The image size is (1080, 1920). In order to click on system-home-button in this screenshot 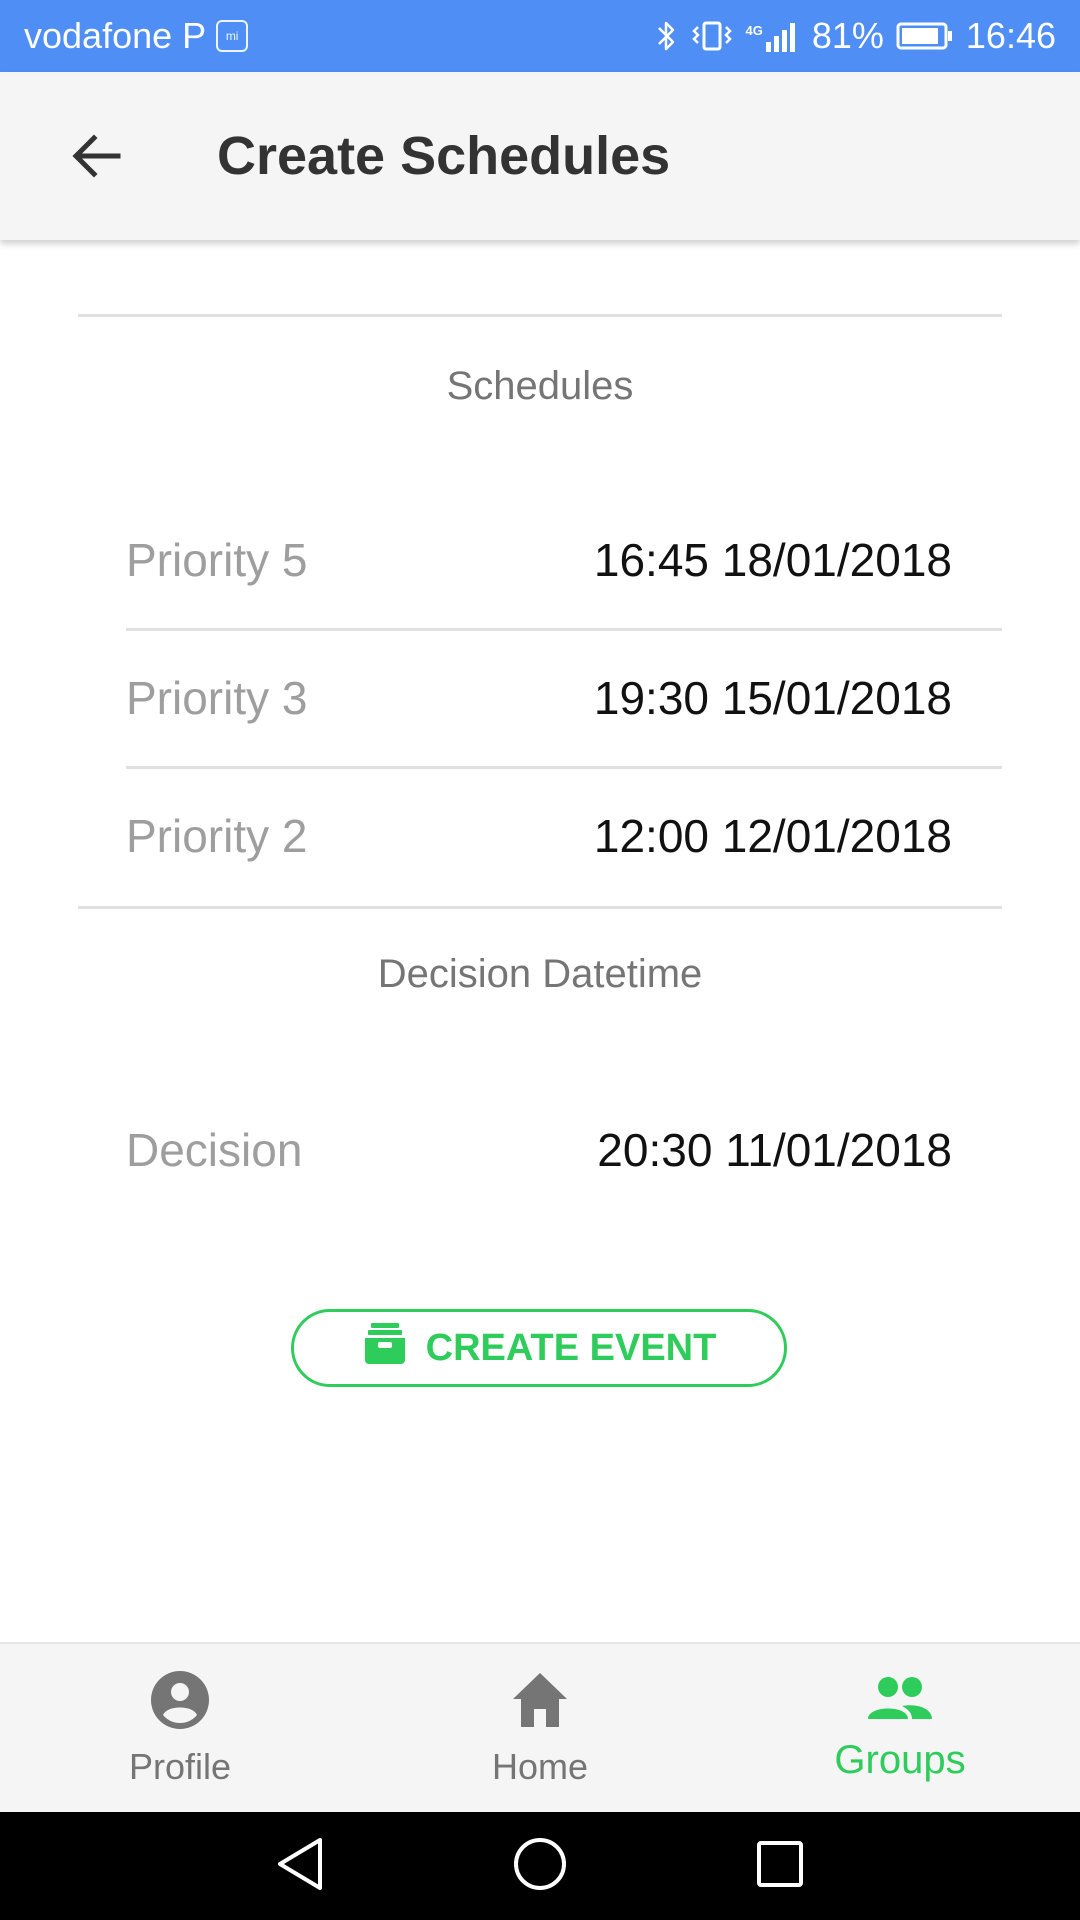, I will do `click(540, 1866)`.